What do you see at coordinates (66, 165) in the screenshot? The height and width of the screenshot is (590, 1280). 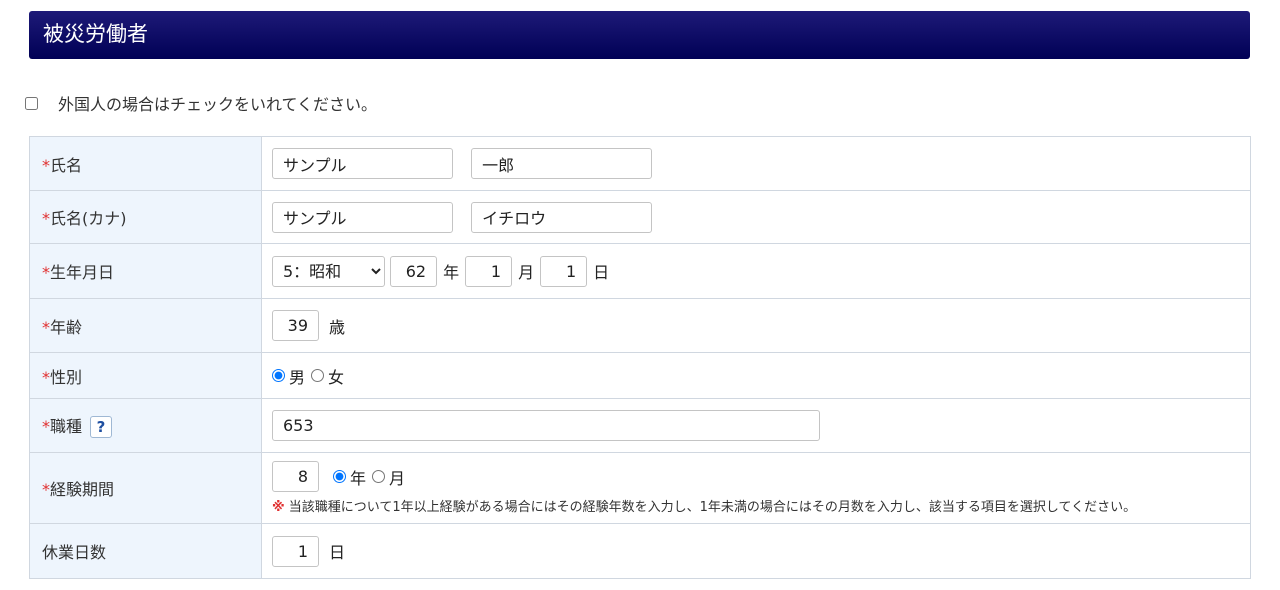 I see `label-text: 氏名` at bounding box center [66, 165].